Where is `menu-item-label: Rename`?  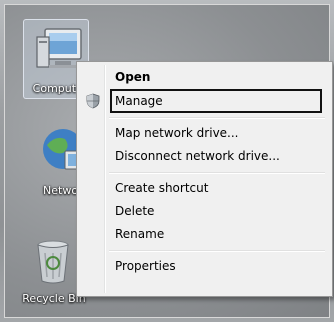
menu-item-label: Rename is located at coordinates (140, 234).